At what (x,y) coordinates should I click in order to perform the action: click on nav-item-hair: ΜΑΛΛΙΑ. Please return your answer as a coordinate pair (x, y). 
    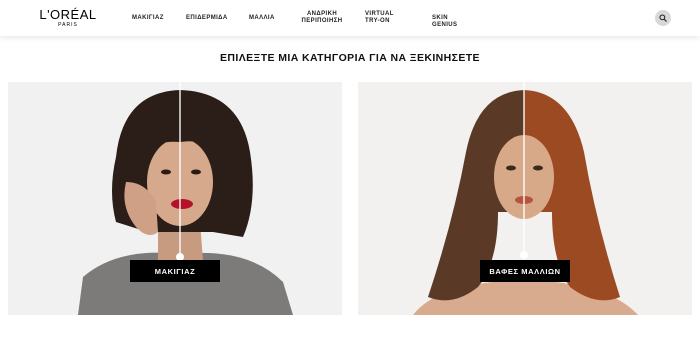
    Looking at the image, I should click on (262, 18).